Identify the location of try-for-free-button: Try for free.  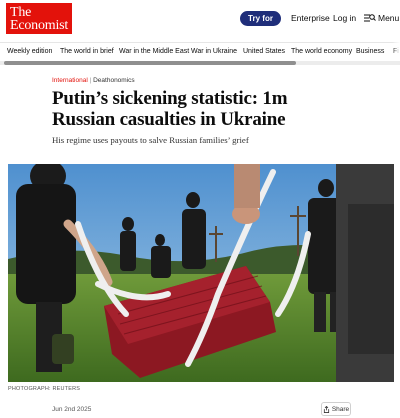
(260, 24).